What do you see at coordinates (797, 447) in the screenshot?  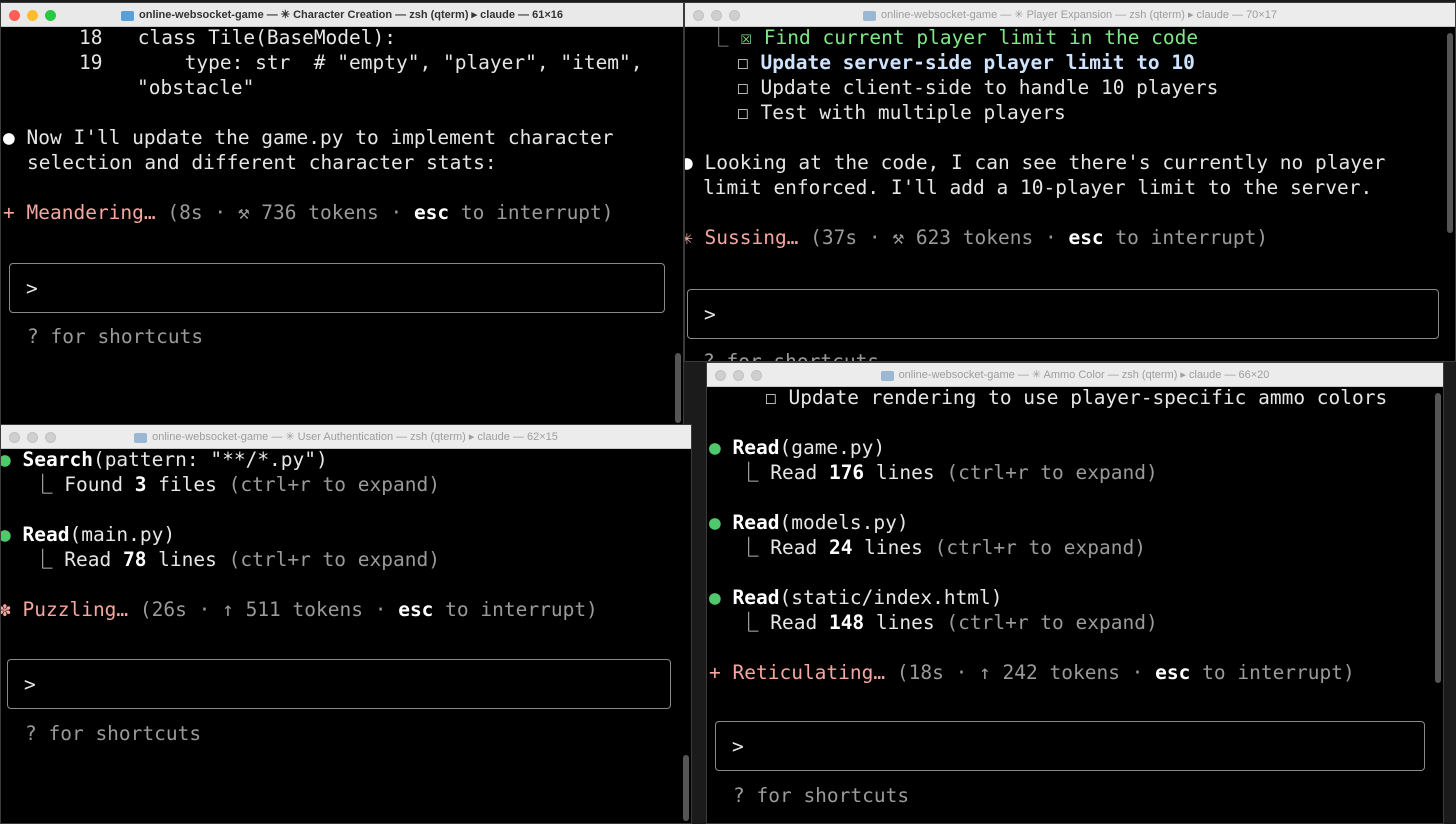 I see `tool-call: ● Read(game.py)` at bounding box center [797, 447].